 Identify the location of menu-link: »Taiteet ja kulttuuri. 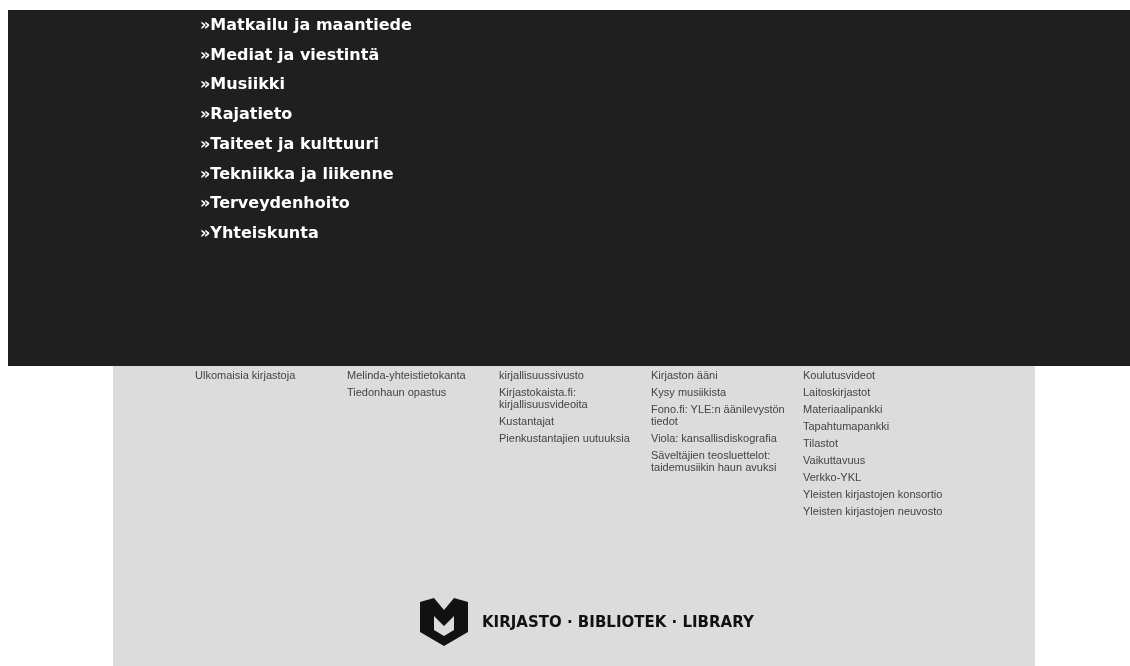
(289, 143).